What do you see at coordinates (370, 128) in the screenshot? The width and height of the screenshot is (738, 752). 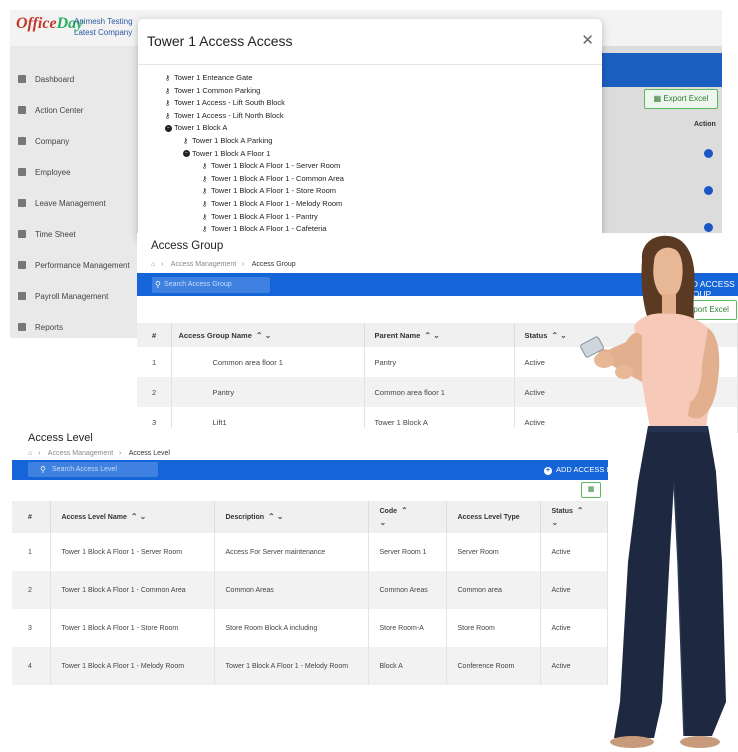 I see `tree-node-item: − Tower 1 Block A` at bounding box center [370, 128].